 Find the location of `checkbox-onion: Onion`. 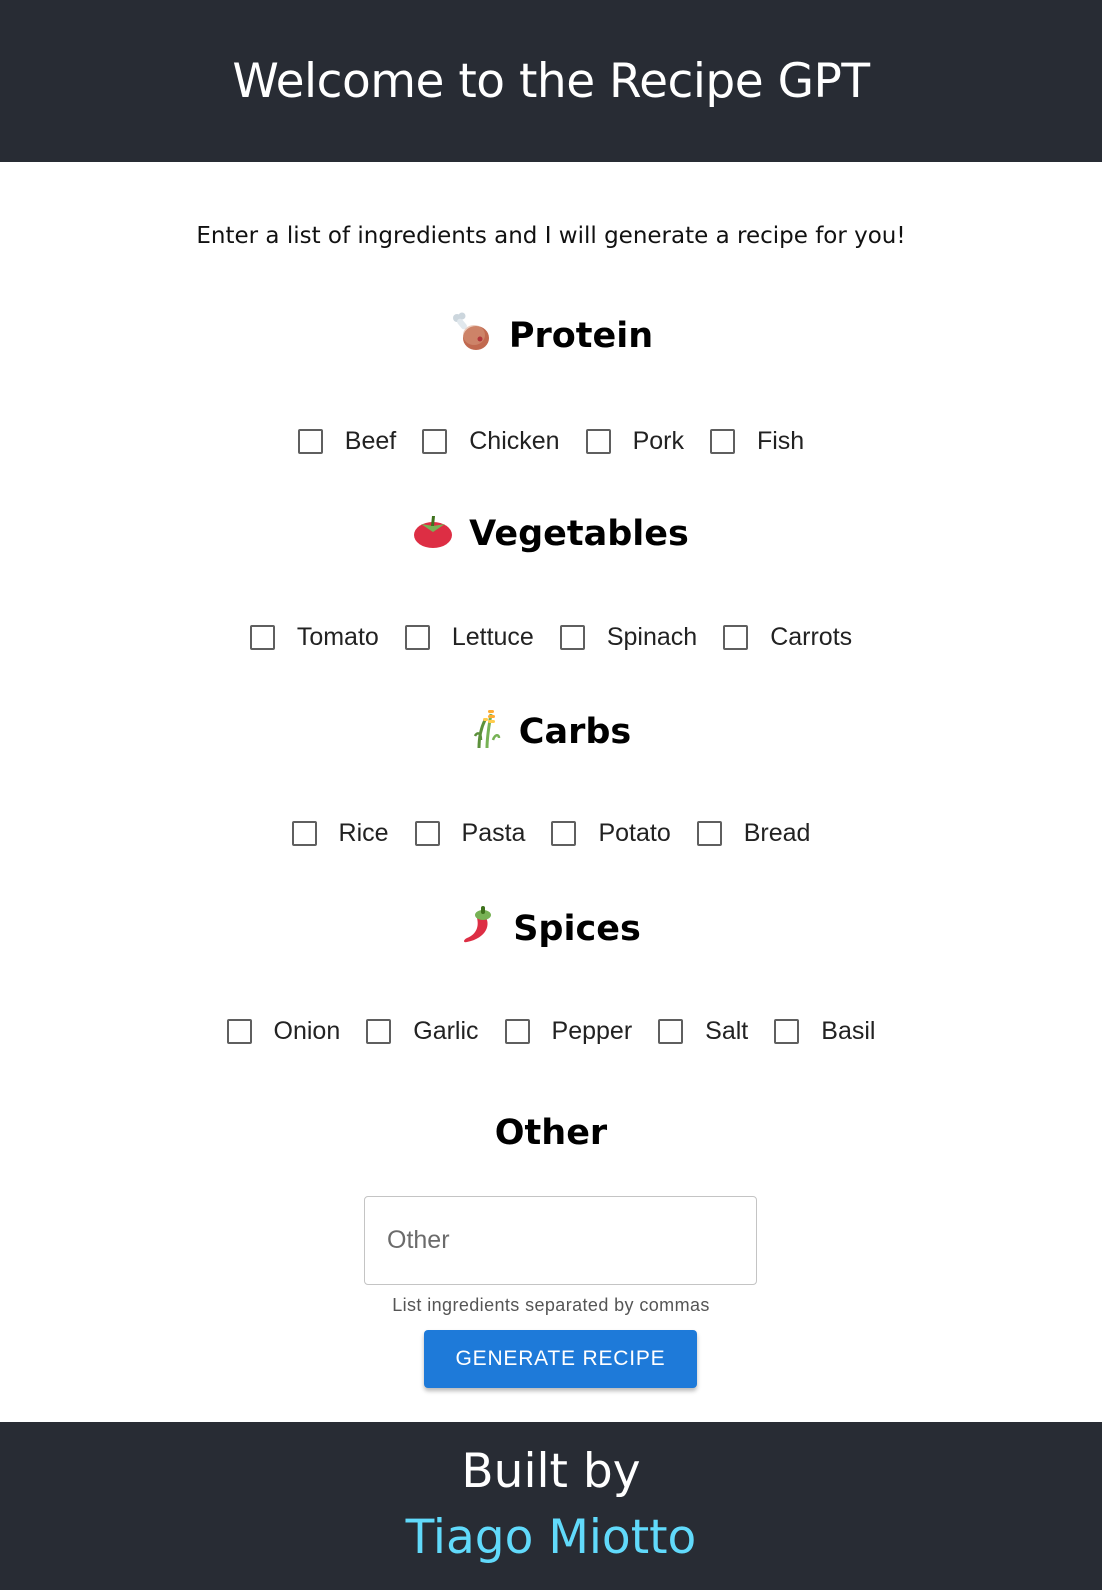

checkbox-onion: Onion is located at coordinates (283, 1031).